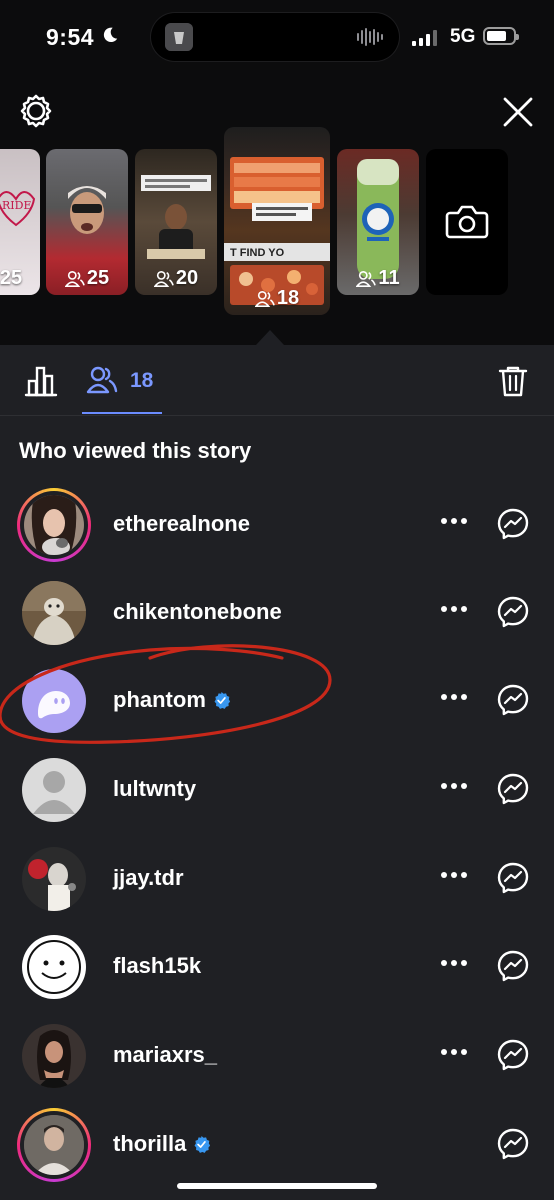 This screenshot has width=554, height=1200. I want to click on phantom-logo-icon, so click(54, 705).